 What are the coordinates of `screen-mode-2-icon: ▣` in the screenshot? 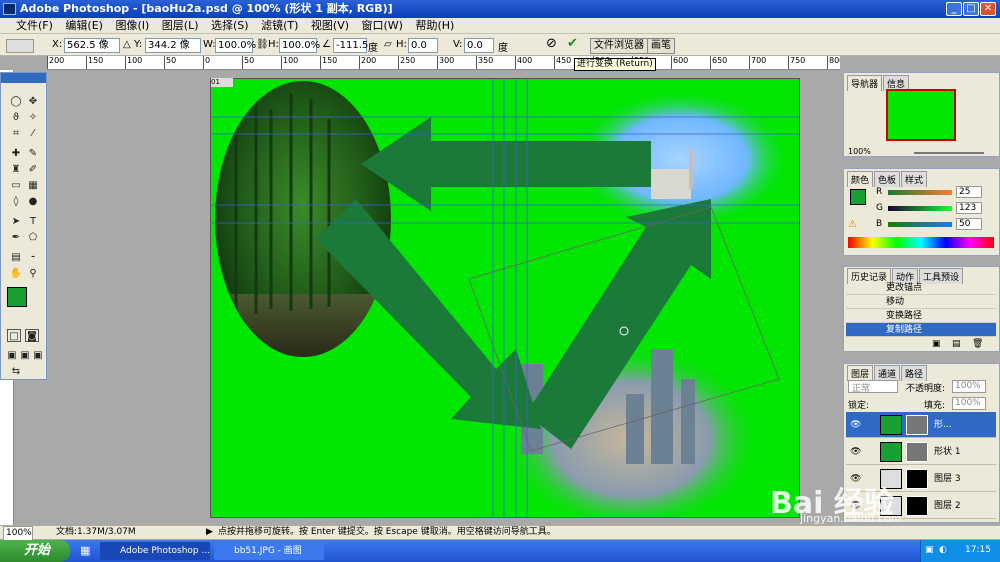 It's located at (25, 355).